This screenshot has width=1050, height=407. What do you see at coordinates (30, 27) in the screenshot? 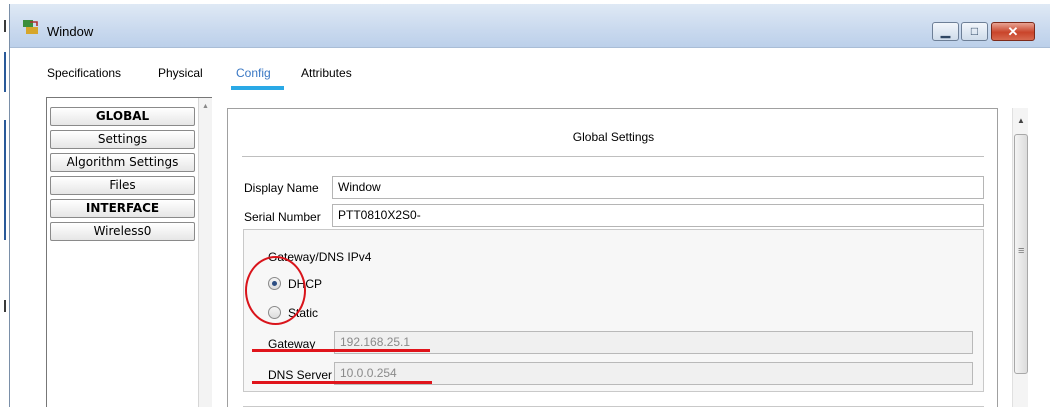
I see `packet-tracer-app-icon` at bounding box center [30, 27].